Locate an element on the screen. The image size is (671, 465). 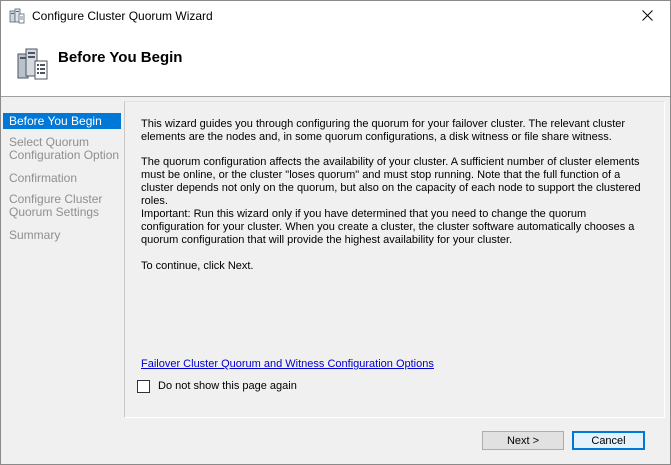
page-title: Before You Begin is located at coordinates (120, 57).